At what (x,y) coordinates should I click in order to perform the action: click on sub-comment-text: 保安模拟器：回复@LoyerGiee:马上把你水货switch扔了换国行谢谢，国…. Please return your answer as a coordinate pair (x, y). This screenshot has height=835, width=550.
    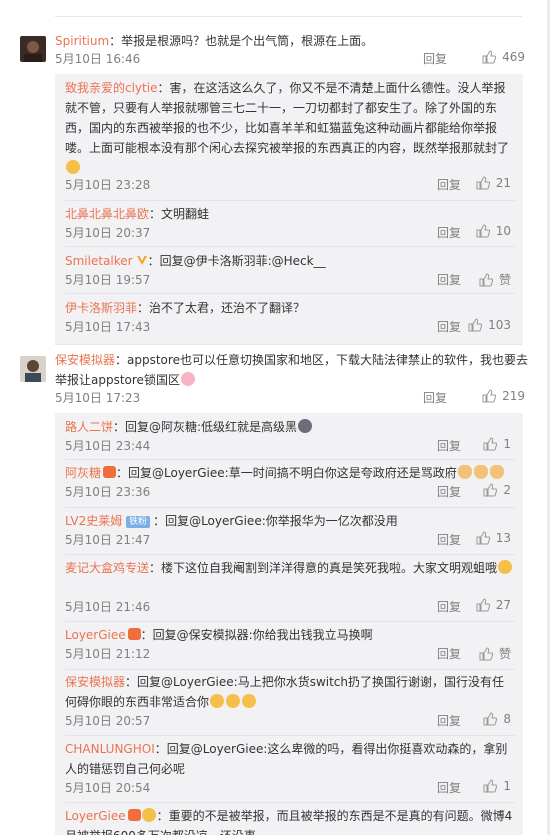
    Looking at the image, I should click on (290, 692).